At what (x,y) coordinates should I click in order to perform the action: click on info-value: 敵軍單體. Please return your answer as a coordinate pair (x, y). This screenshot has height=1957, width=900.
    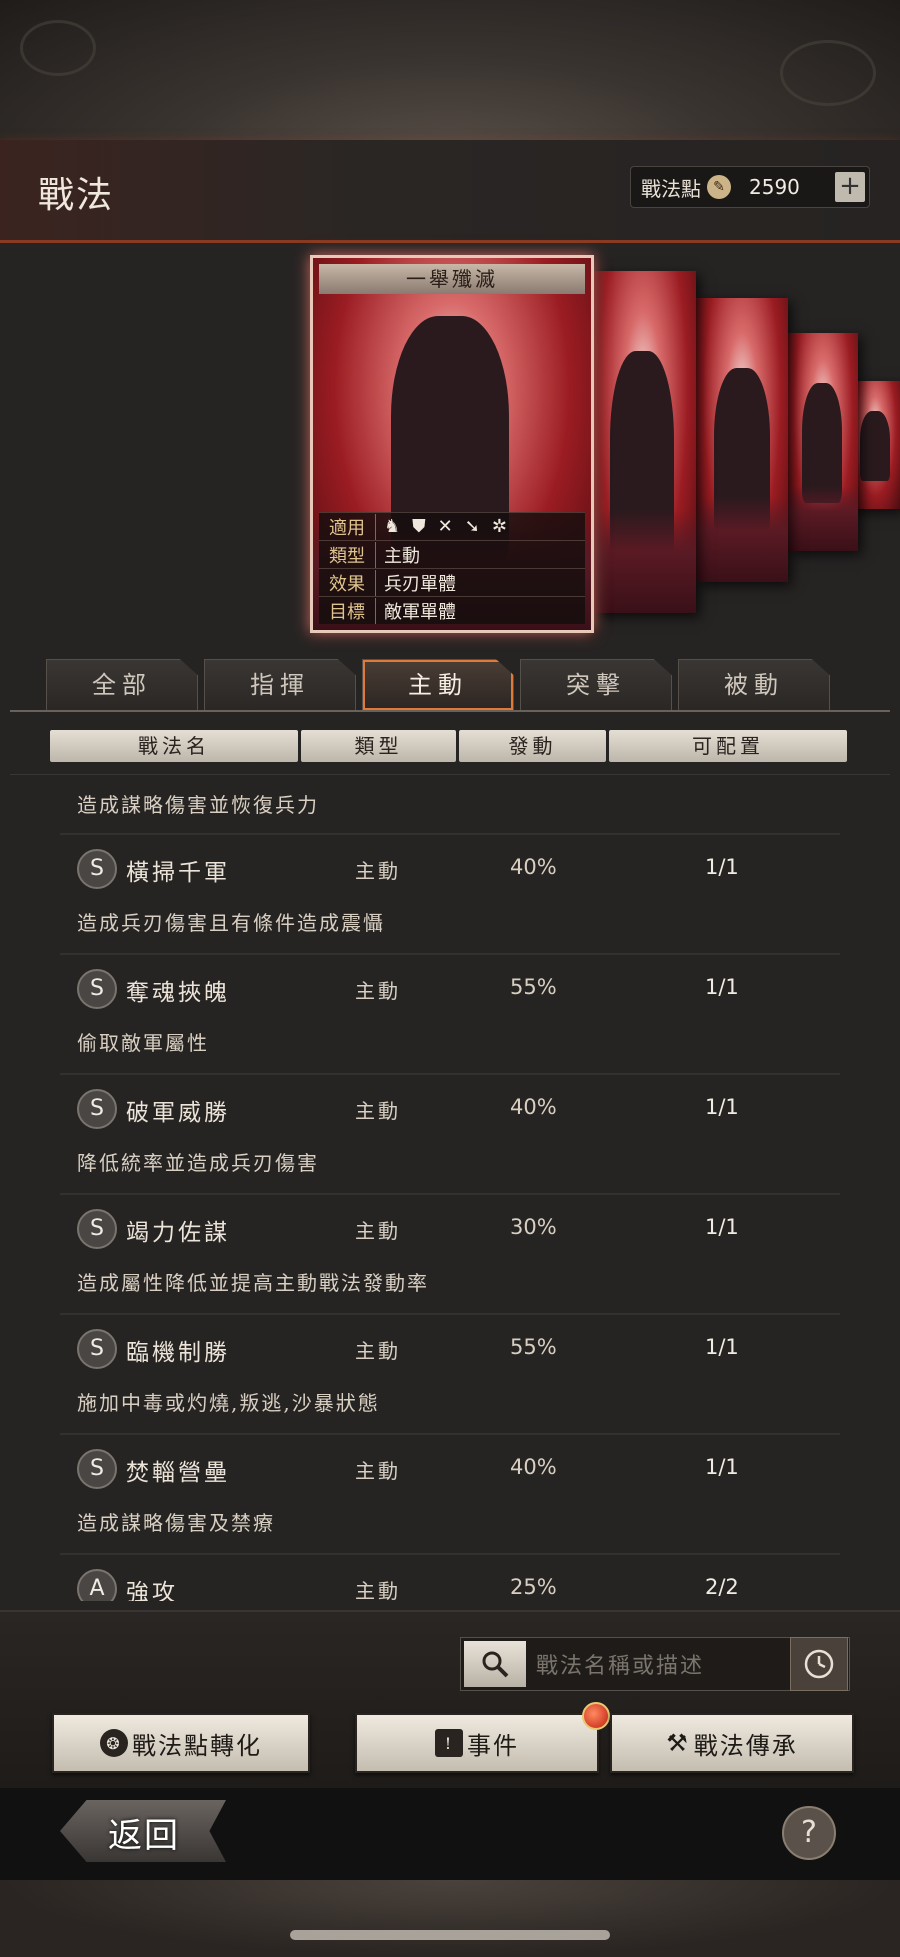
    Looking at the image, I should click on (420, 612).